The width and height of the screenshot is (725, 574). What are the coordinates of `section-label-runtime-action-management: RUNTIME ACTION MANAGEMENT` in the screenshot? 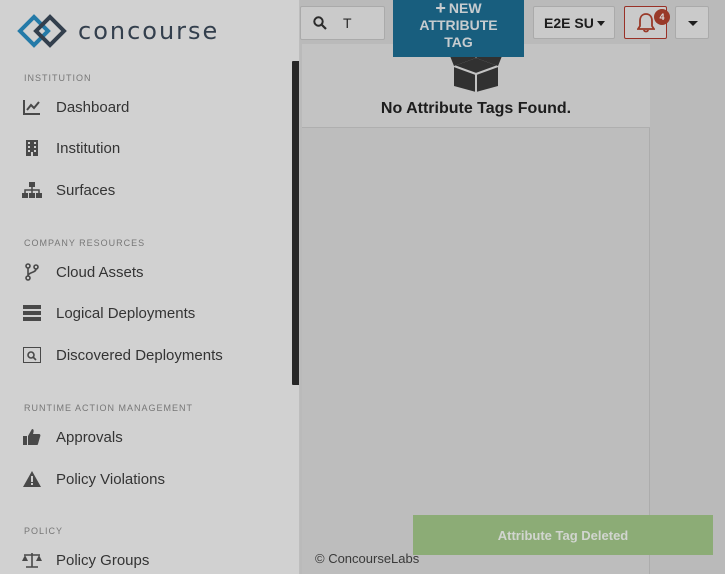 It's located at (109, 408).